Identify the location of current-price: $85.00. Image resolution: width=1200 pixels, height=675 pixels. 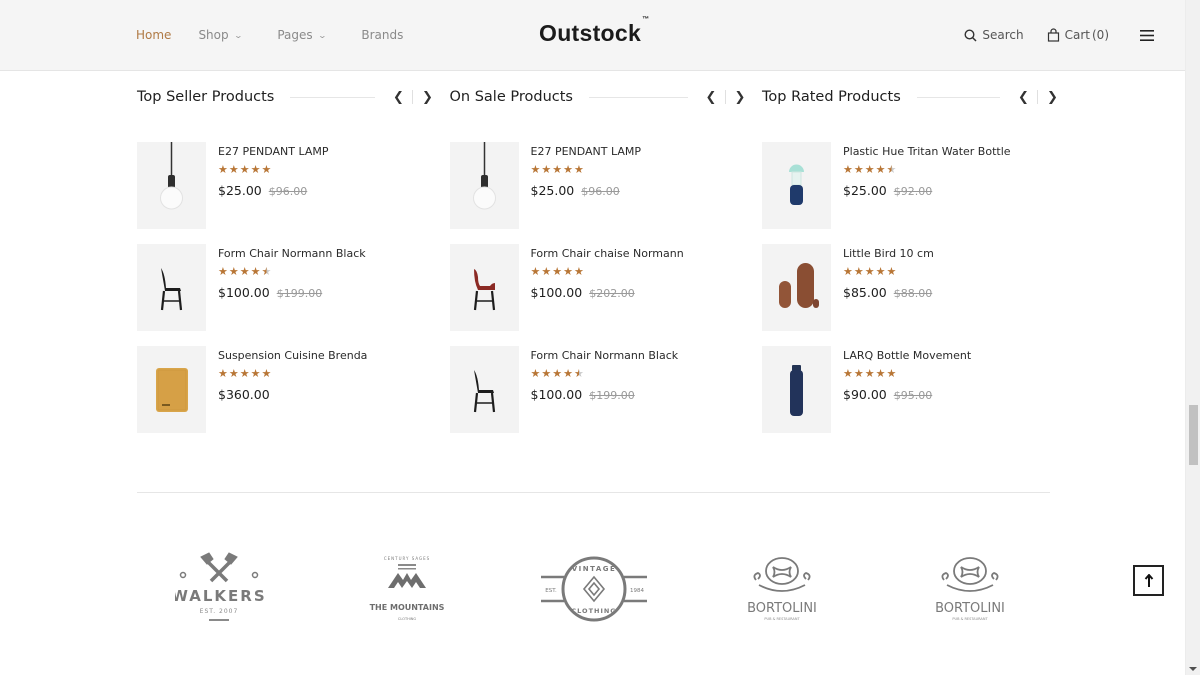
(865, 292).